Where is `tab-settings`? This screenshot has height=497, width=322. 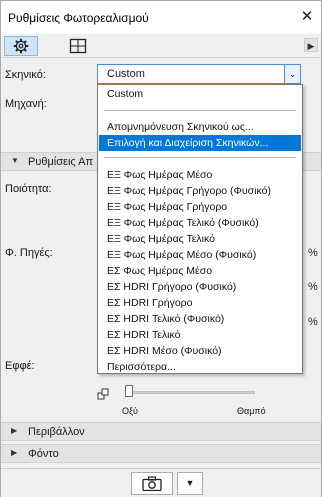
tab-settings is located at coordinates (21, 46).